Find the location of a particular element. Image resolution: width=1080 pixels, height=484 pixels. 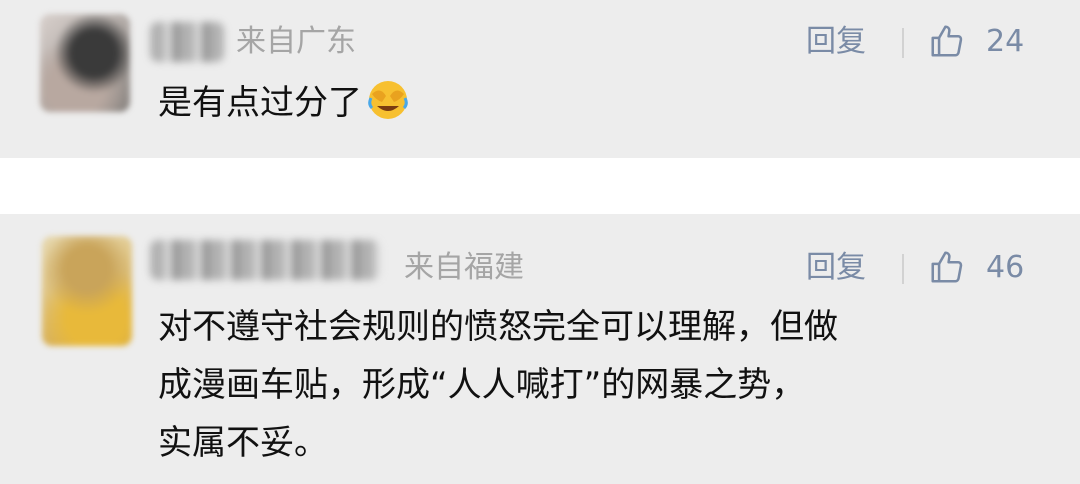

comment-line: 对不遵守社会规则的愤怒完全可以理解，但做 is located at coordinates (498, 327).